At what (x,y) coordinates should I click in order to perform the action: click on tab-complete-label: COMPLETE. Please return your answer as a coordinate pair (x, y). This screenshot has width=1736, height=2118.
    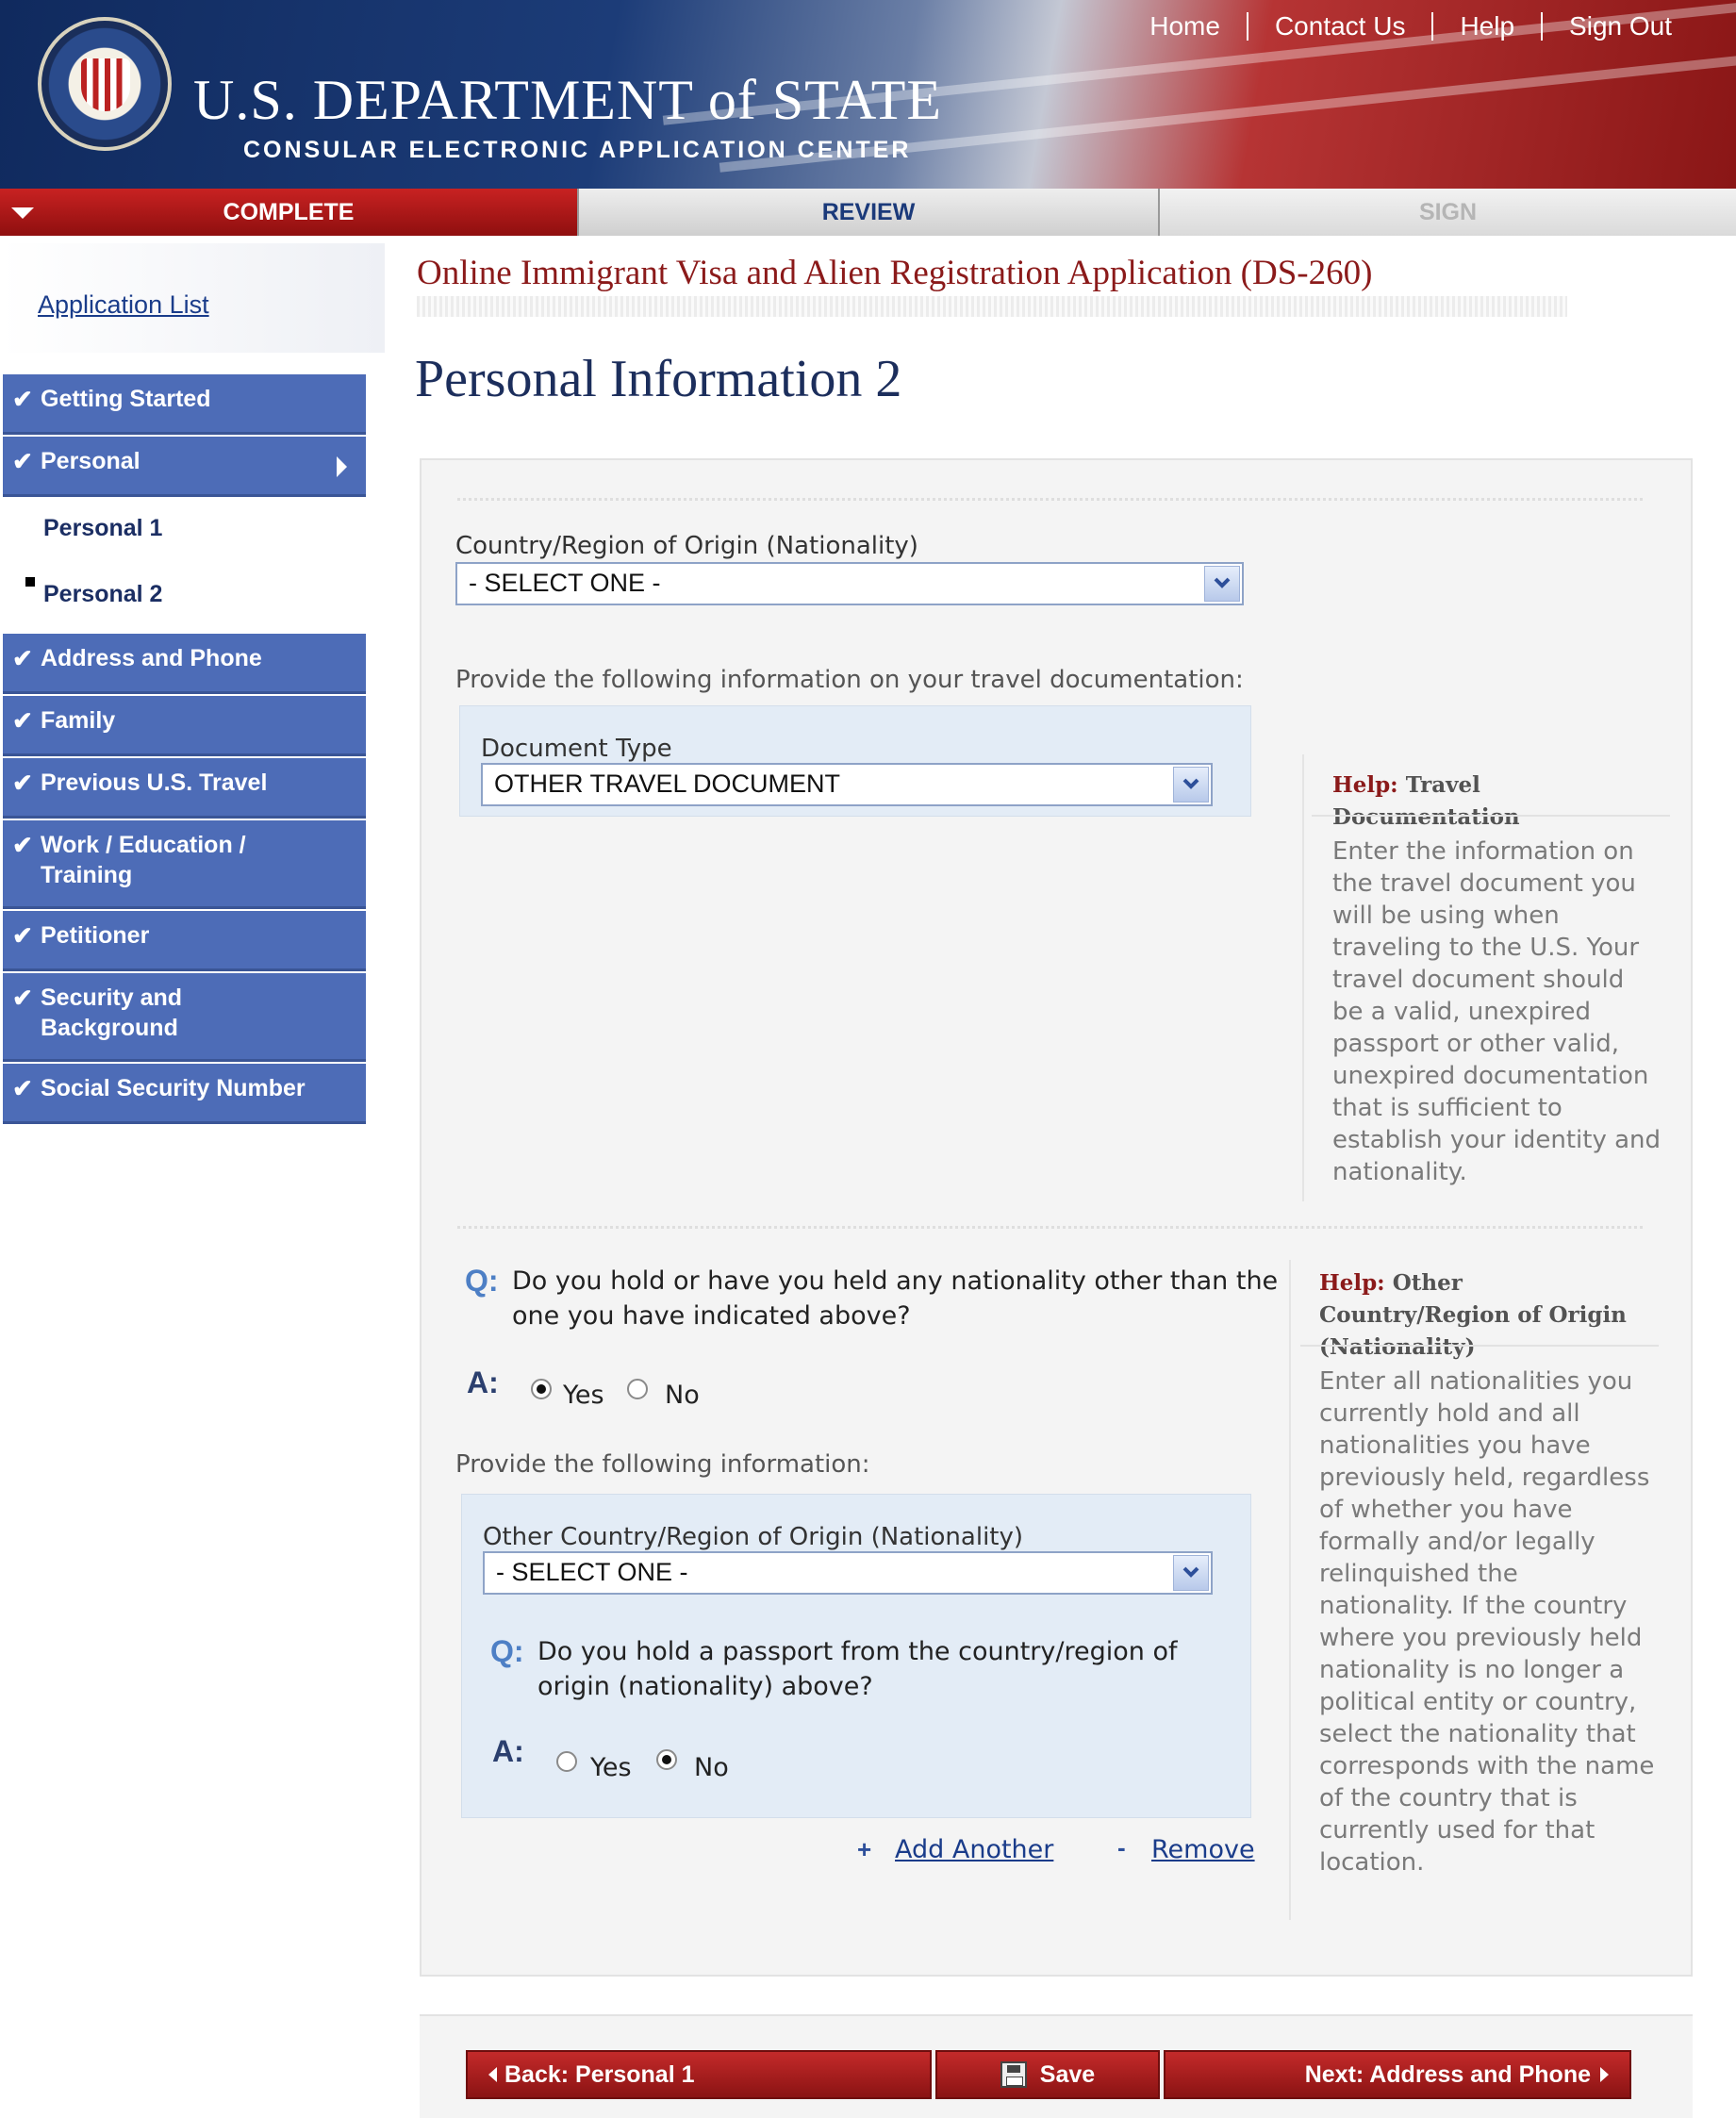
    Looking at the image, I should click on (289, 211).